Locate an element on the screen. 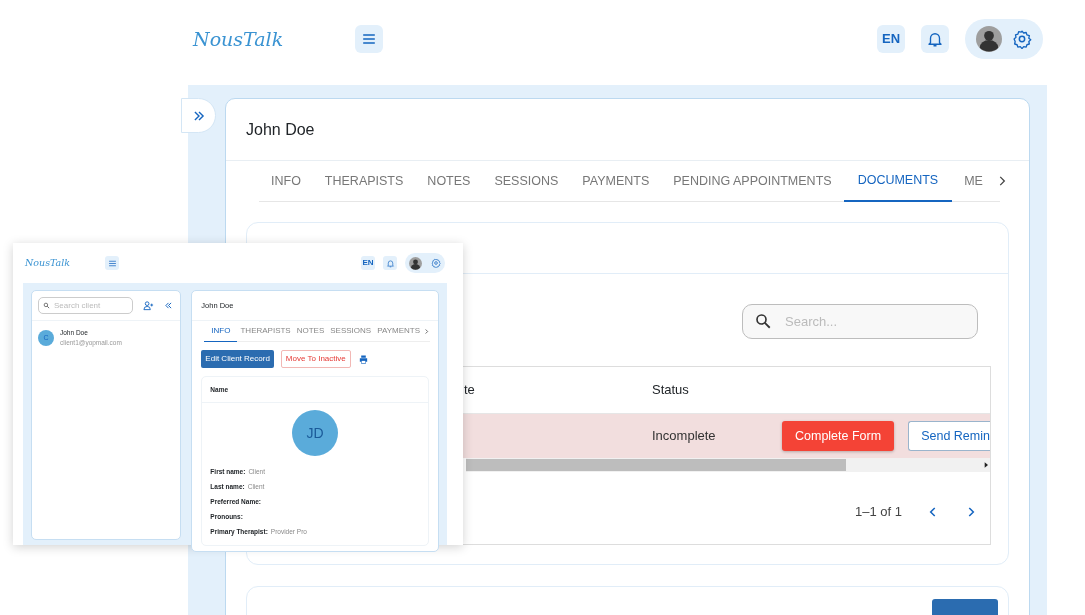  complete-form-button: Complete Form is located at coordinates (838, 436).